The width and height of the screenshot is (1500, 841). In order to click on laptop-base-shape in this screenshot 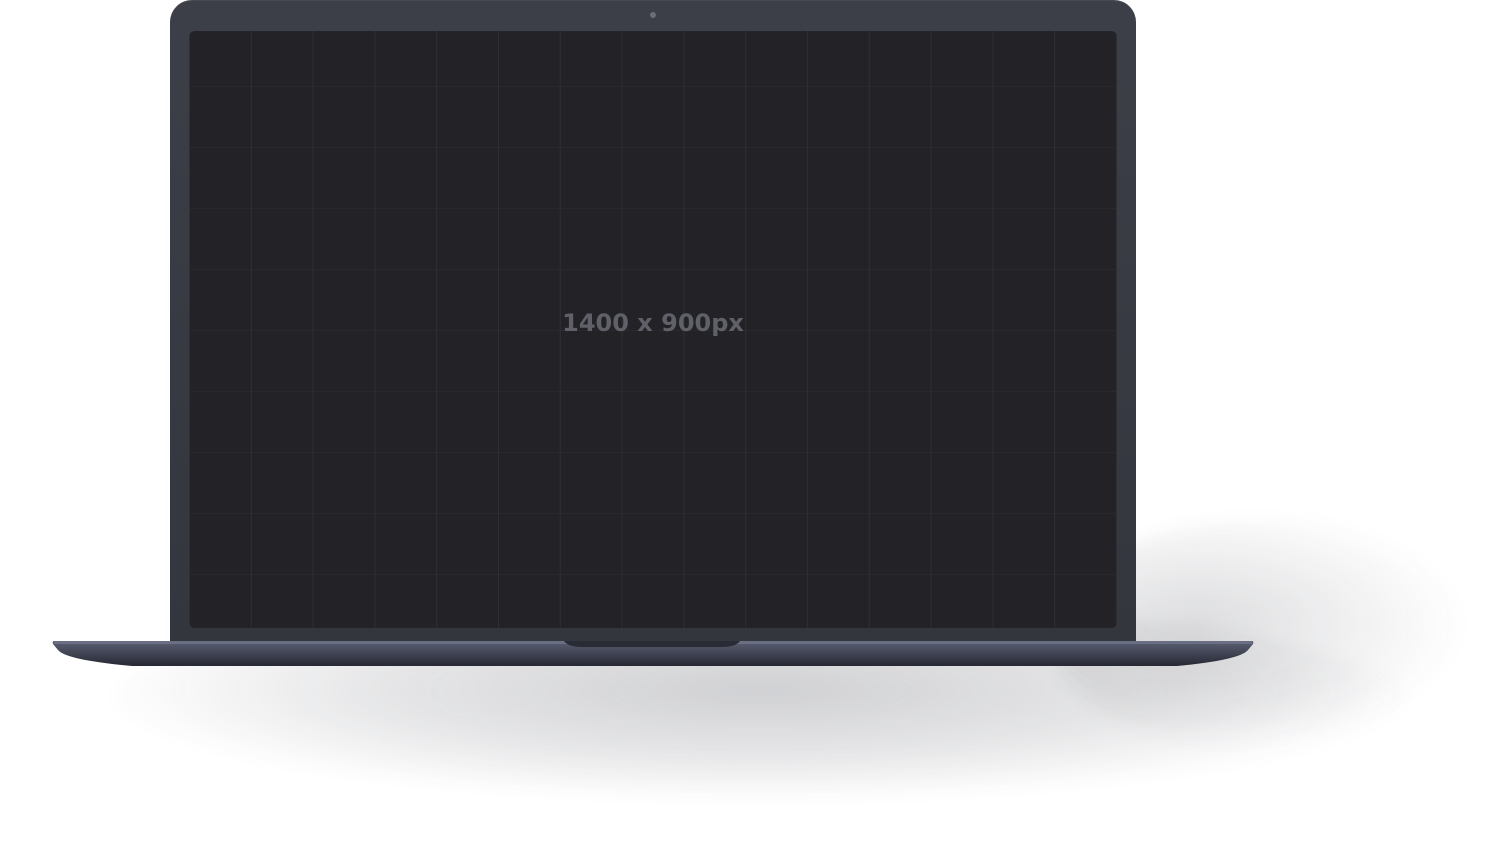, I will do `click(653, 653)`.